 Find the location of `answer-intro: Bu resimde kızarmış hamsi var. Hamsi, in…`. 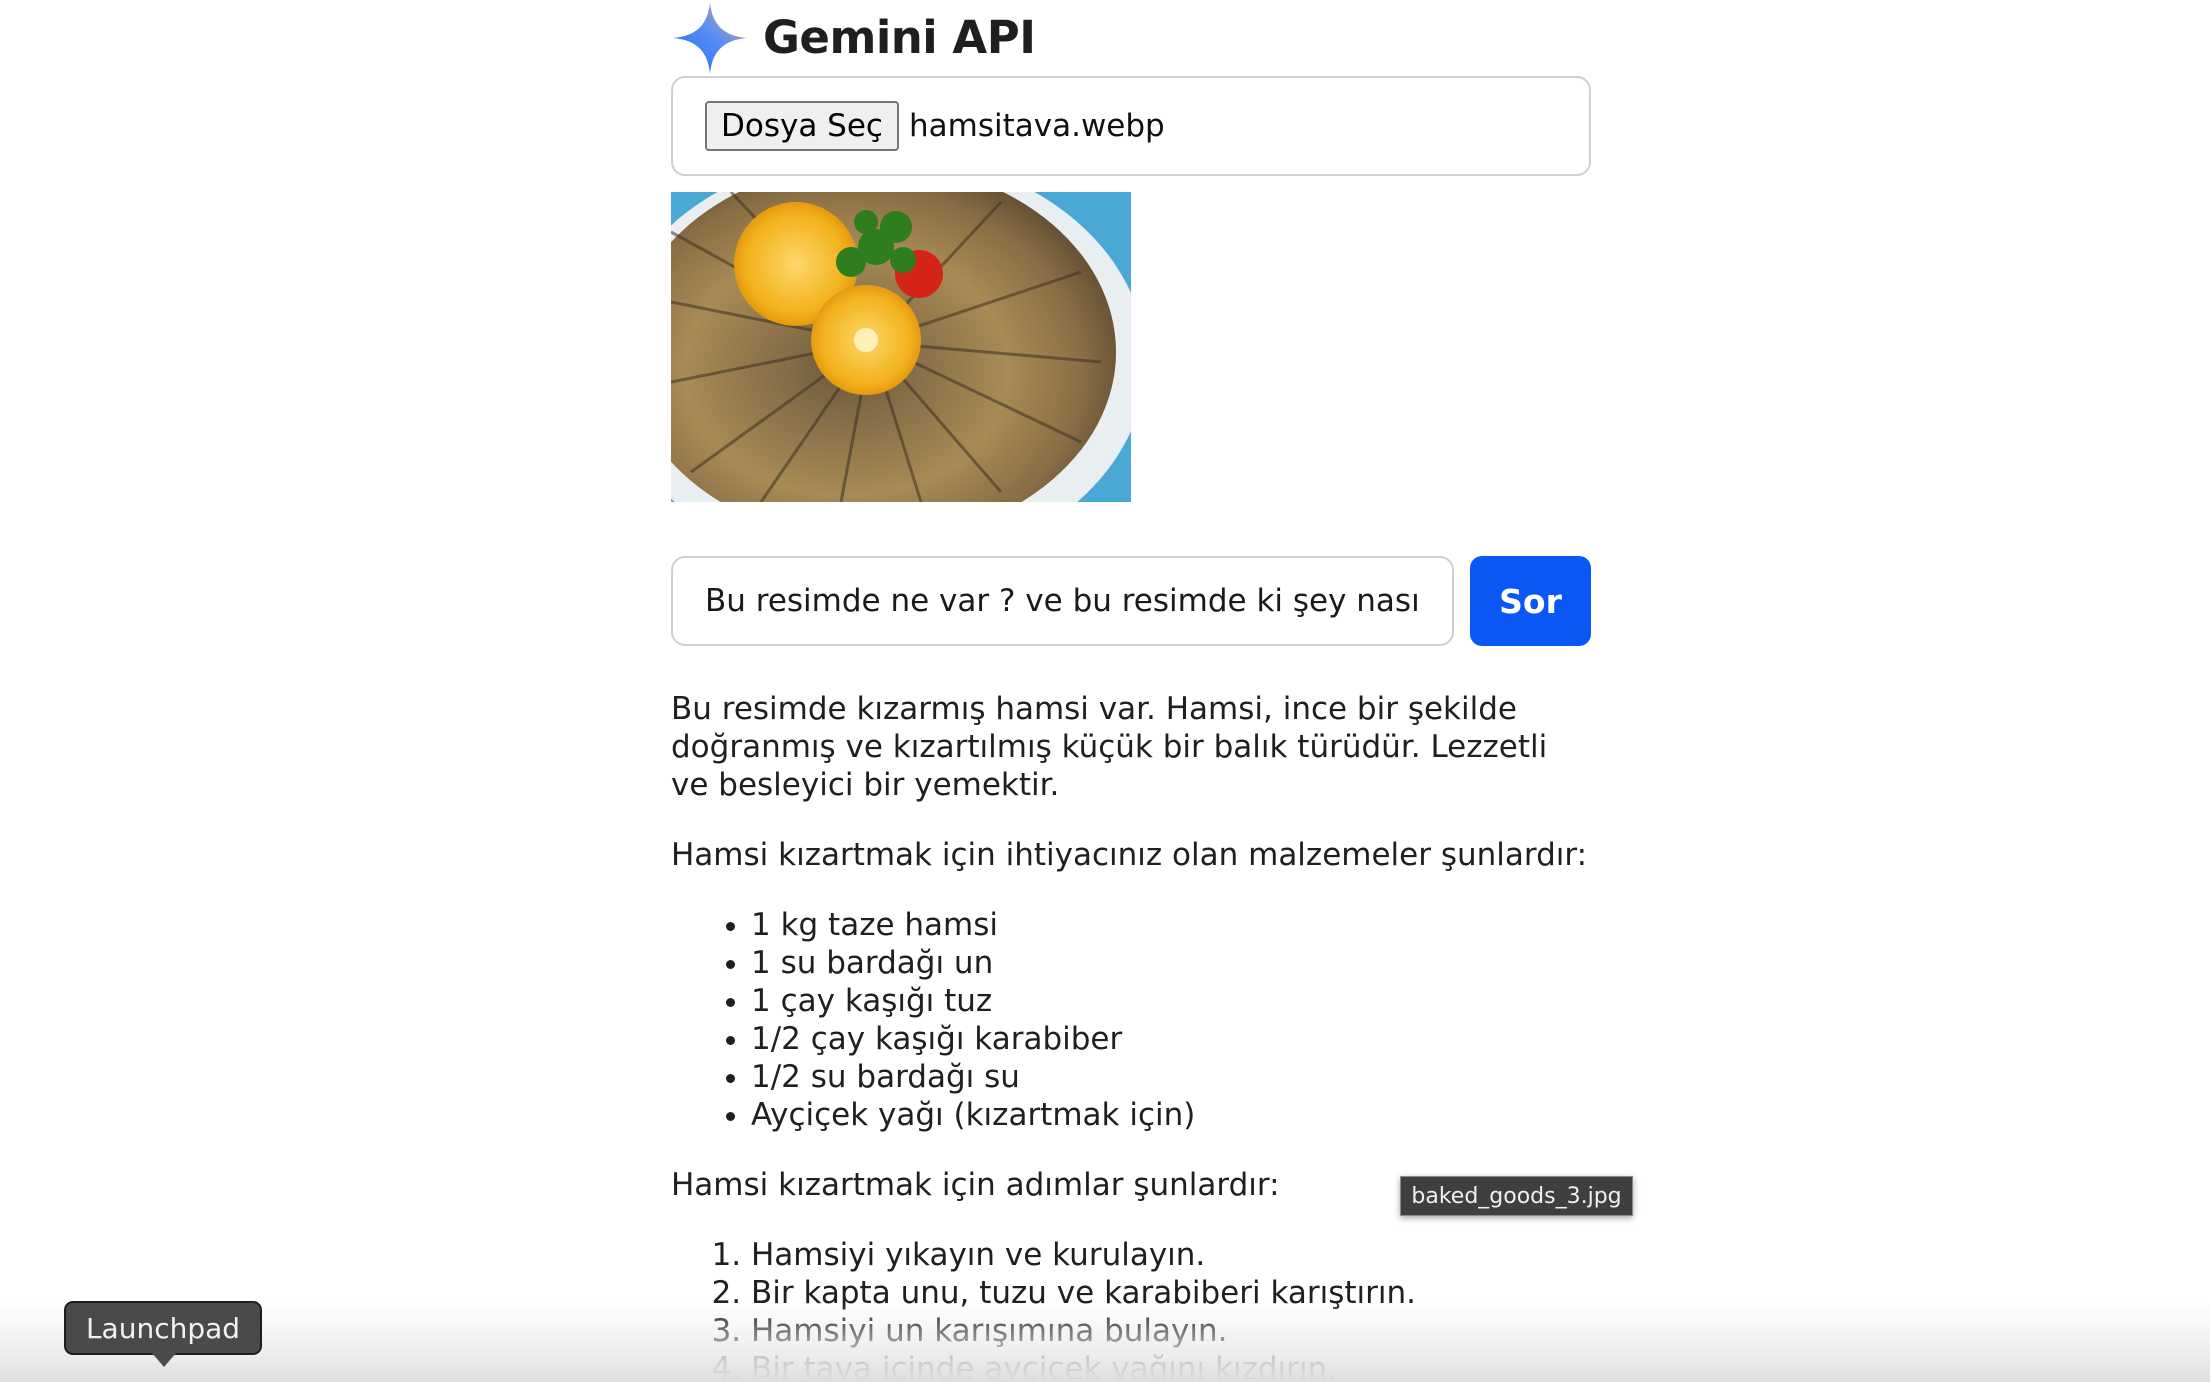

answer-intro: Bu resimde kızarmış hamsi var. Hamsi, in… is located at coordinates (1109, 747).